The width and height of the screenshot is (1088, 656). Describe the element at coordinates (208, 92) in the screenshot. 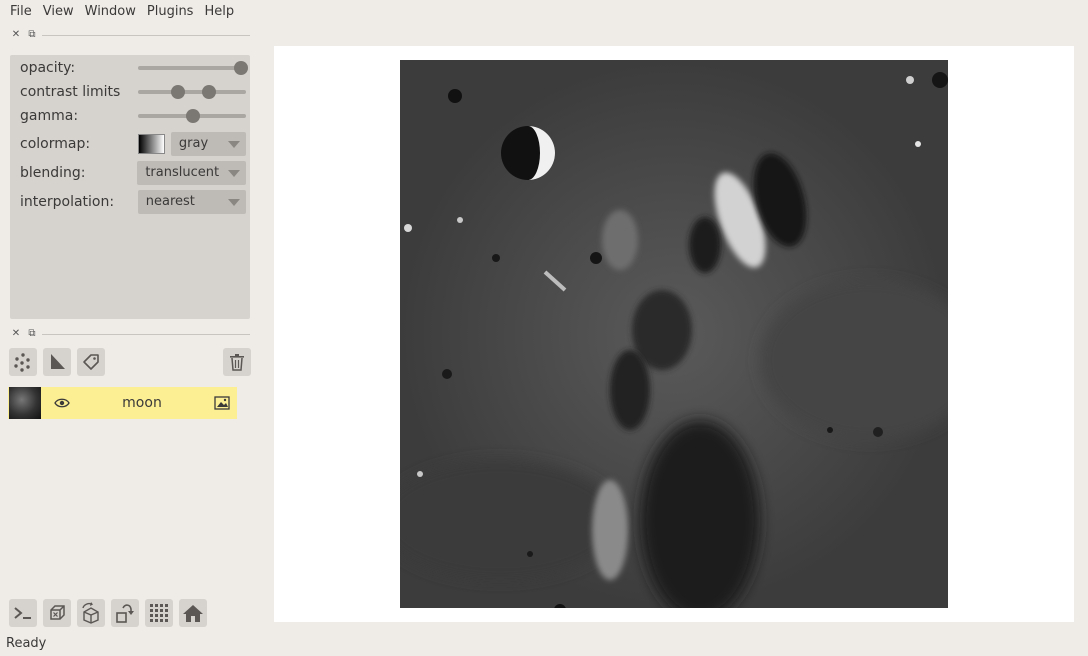

I see `contrast-high-handle` at that location.